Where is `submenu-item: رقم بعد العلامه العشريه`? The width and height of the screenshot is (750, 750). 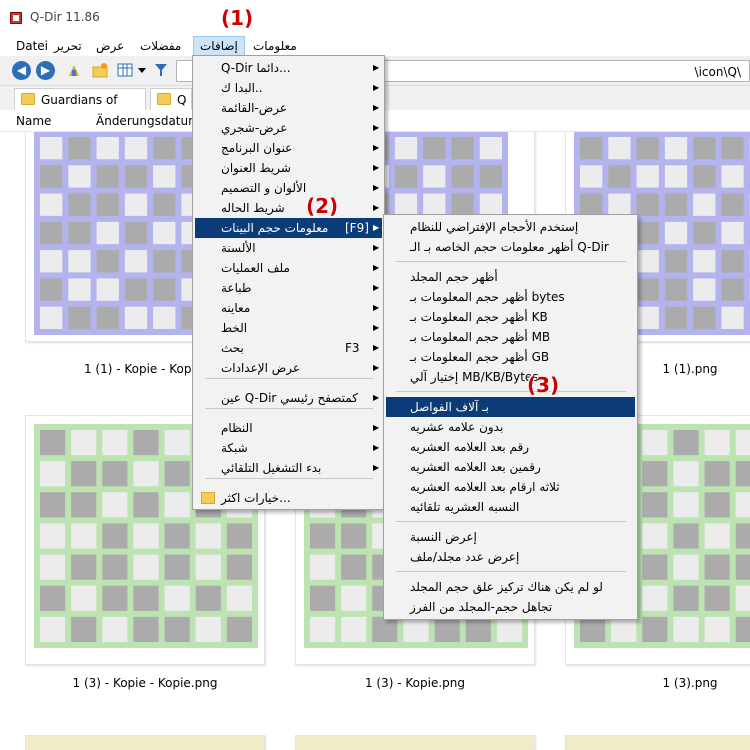 submenu-item: رقم بعد العلامه العشريه is located at coordinates (510, 447).